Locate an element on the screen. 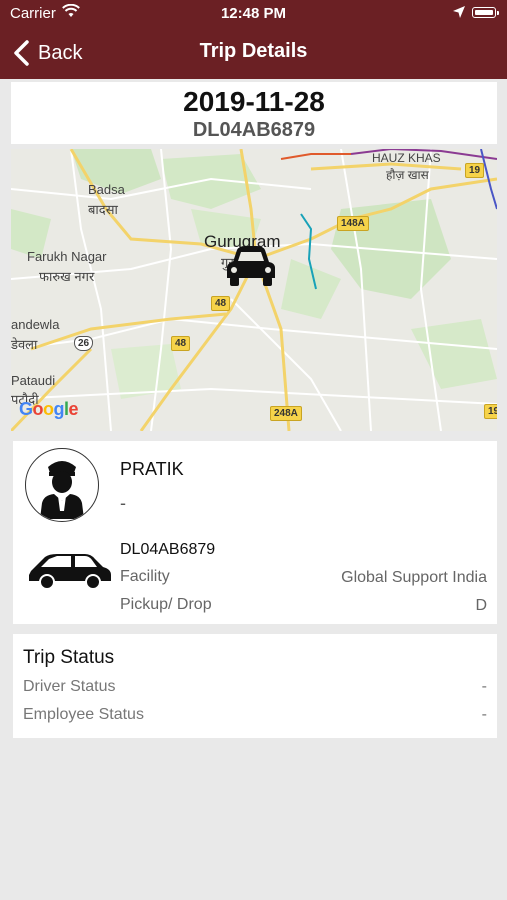 This screenshot has height=900, width=507. google-logo: Google is located at coordinates (49, 409).